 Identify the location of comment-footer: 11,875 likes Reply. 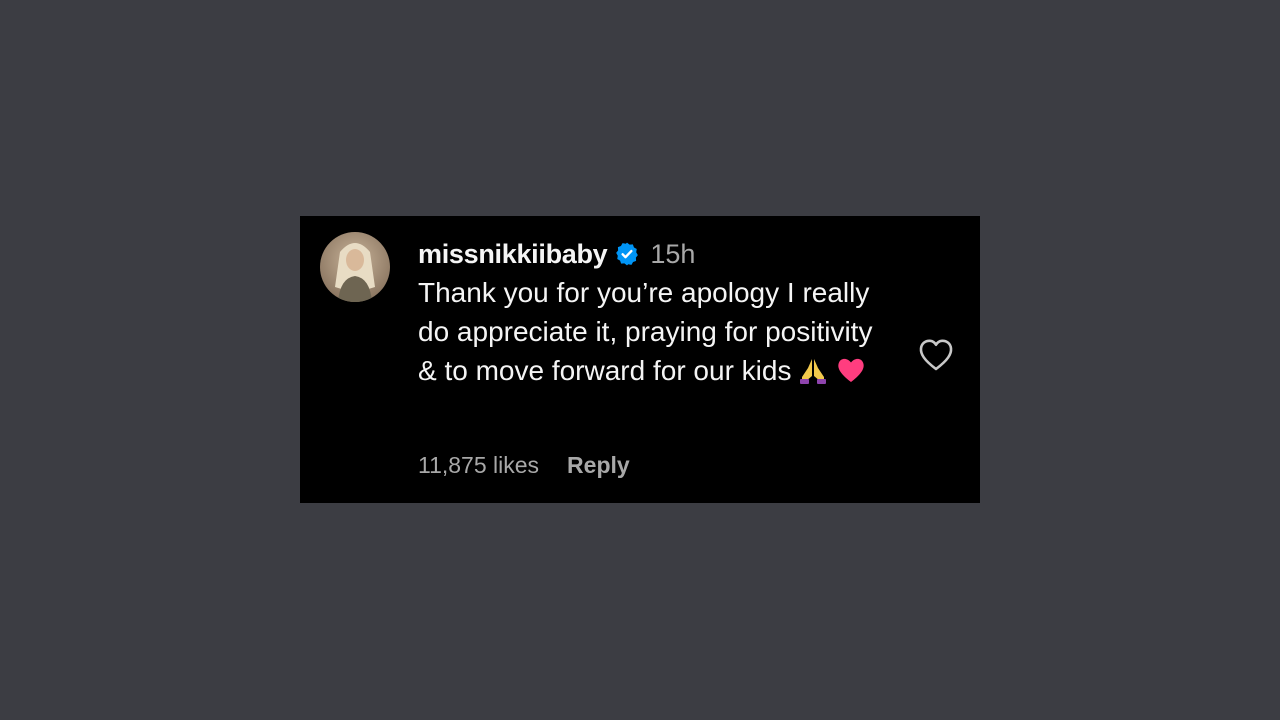
(524, 465).